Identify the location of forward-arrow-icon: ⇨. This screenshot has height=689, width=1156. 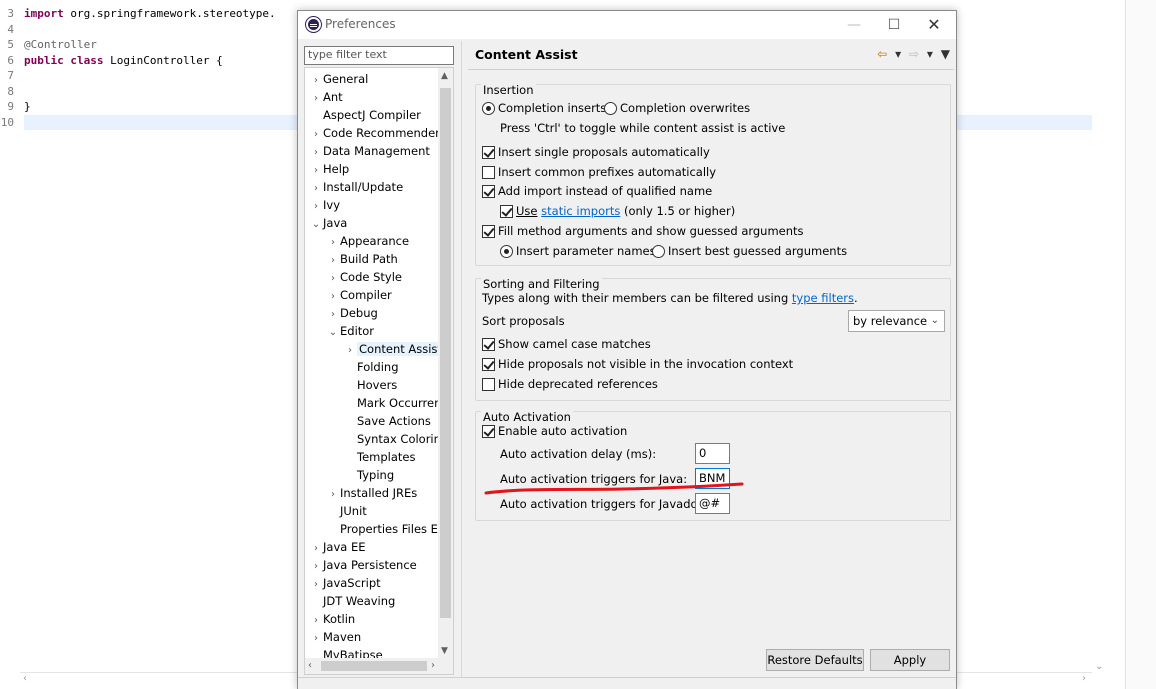
(914, 54).